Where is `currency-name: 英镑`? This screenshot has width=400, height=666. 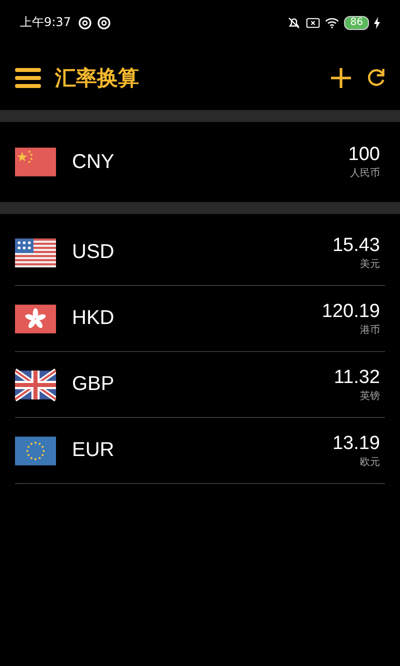
currency-name: 英镑 is located at coordinates (370, 396).